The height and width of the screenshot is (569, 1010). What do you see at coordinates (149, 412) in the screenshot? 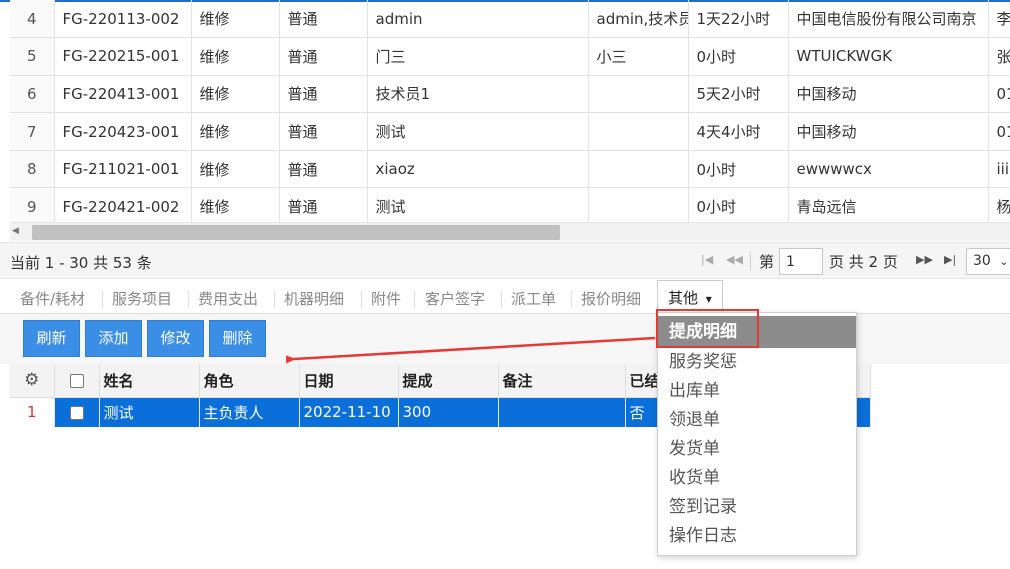
I see `cell-name: 测试` at bounding box center [149, 412].